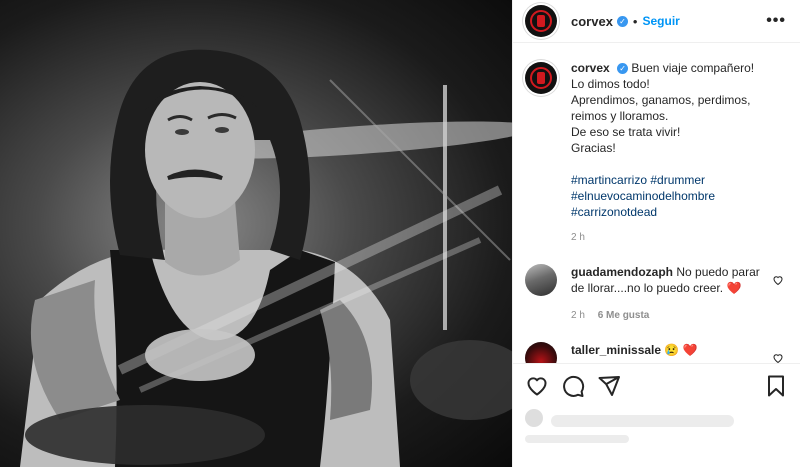 The width and height of the screenshot is (800, 467). Describe the element at coordinates (610, 84) in the screenshot. I see `caption-line: Lo dimos todo!` at that location.